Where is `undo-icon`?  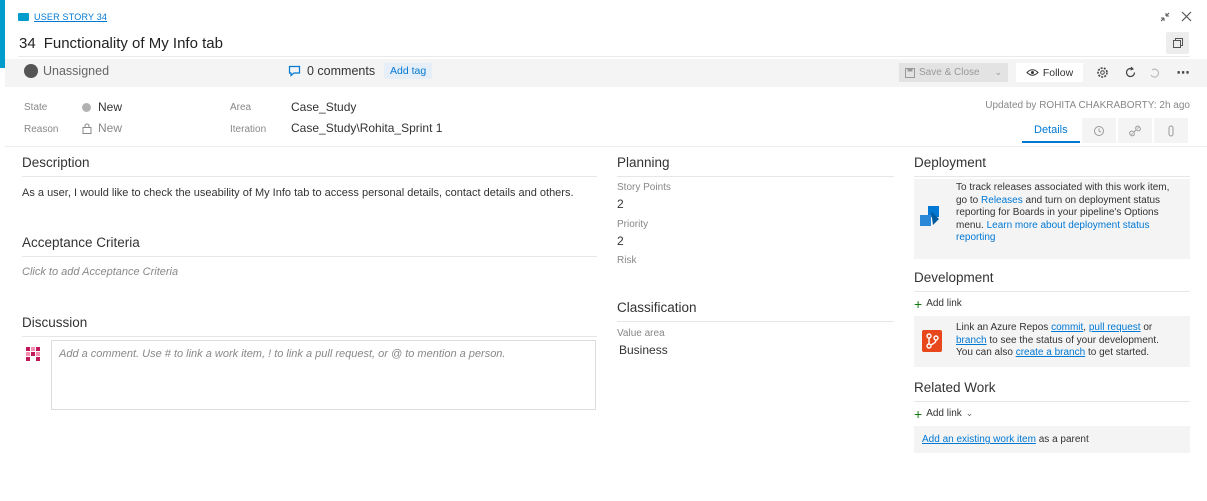
undo-icon is located at coordinates (1155, 72).